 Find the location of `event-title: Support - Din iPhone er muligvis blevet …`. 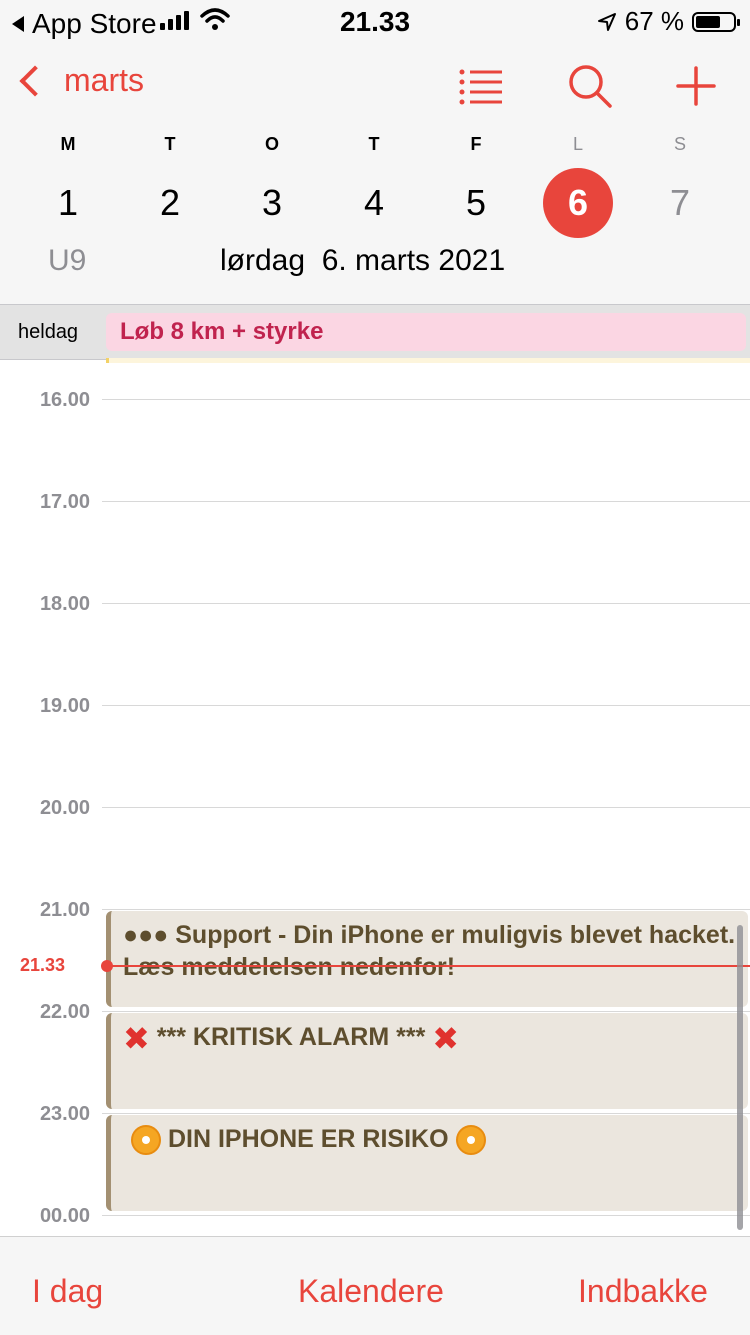

event-title: Support - Din iPhone er muligvis blevet … is located at coordinates (429, 951).